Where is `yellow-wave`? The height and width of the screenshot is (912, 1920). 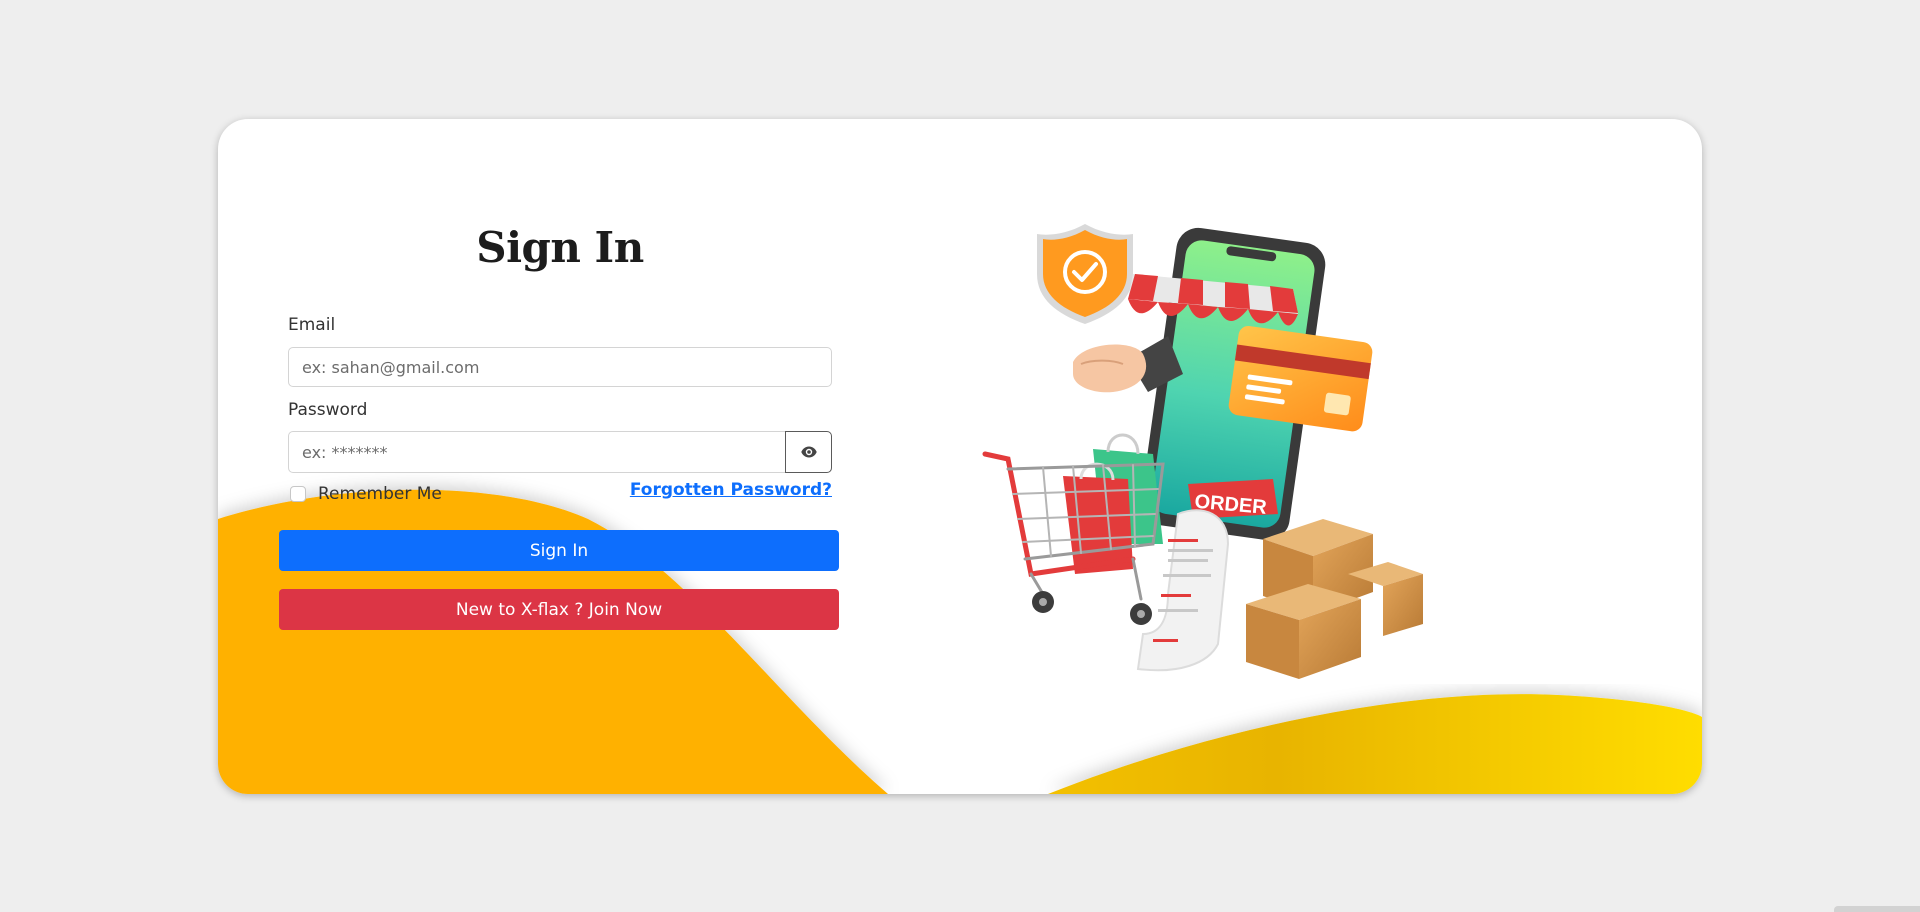
yellow-wave is located at coordinates (1375, 744).